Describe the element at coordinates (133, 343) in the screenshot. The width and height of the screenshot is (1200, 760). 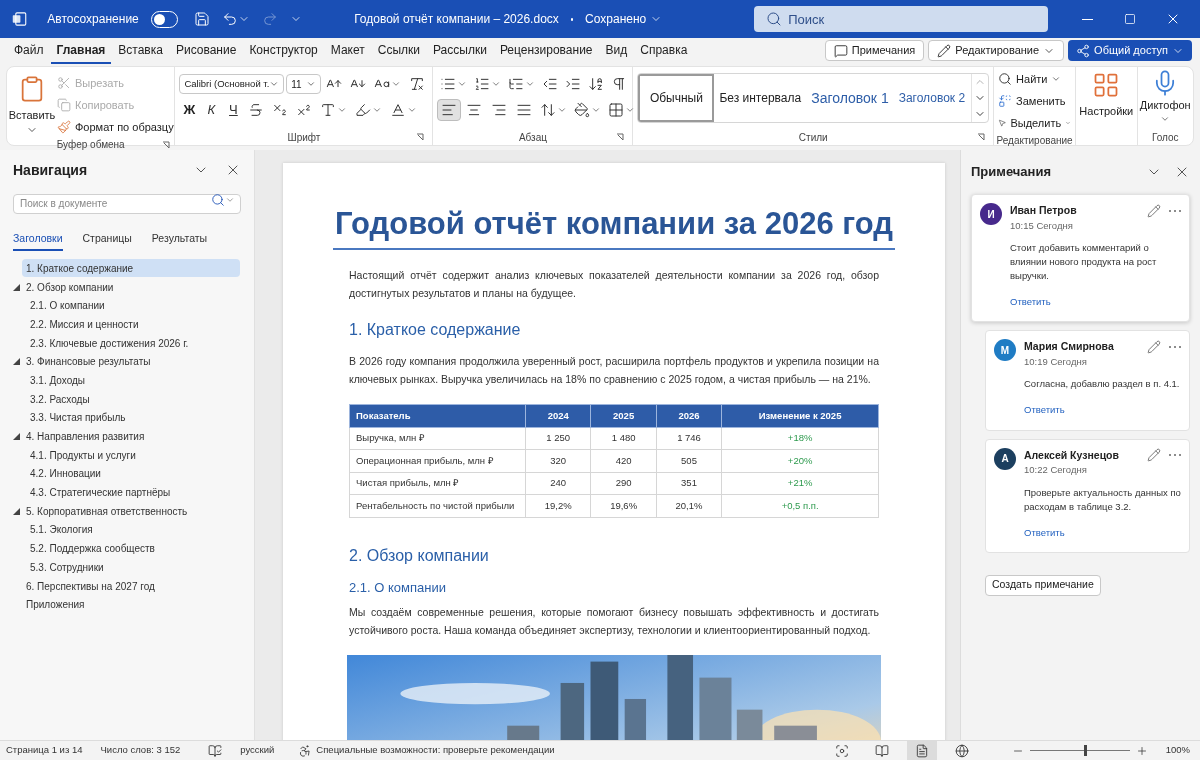
I see `heading-item: 2.3. Ключевые достижения 2026 г.` at that location.